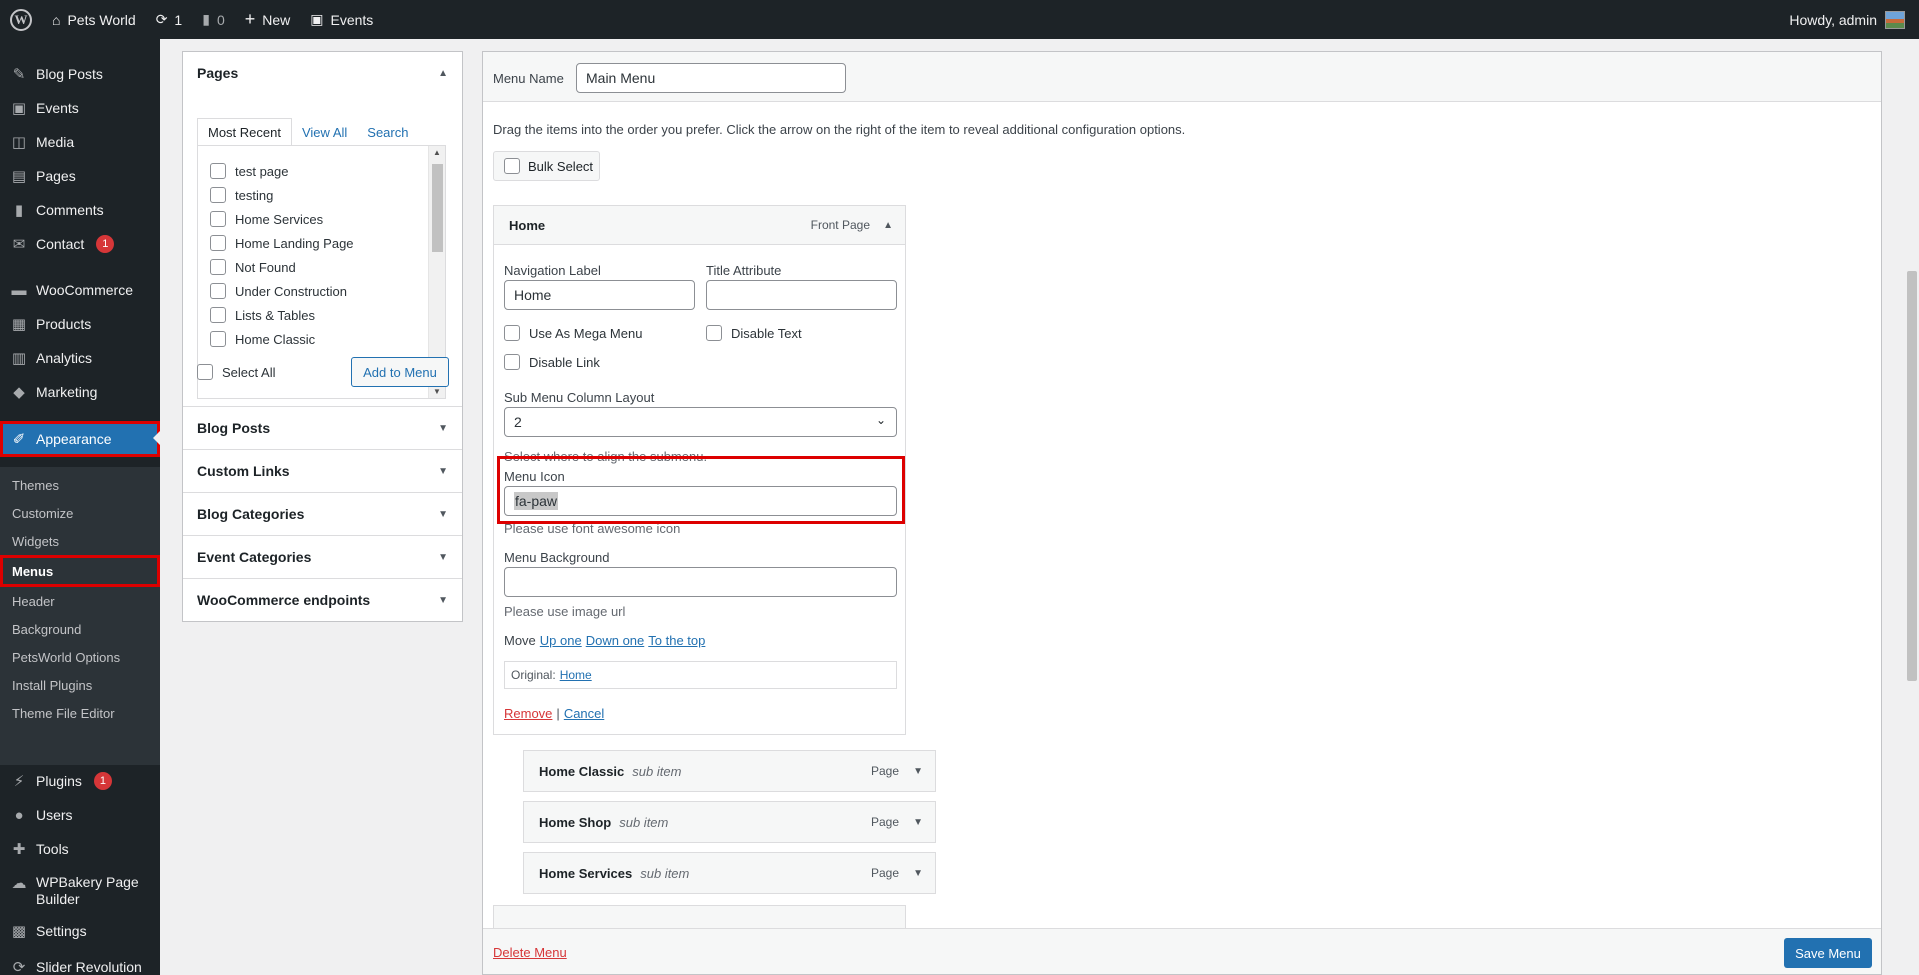  What do you see at coordinates (241, 195) in the screenshot?
I see `page-checkbox-row: testing` at bounding box center [241, 195].